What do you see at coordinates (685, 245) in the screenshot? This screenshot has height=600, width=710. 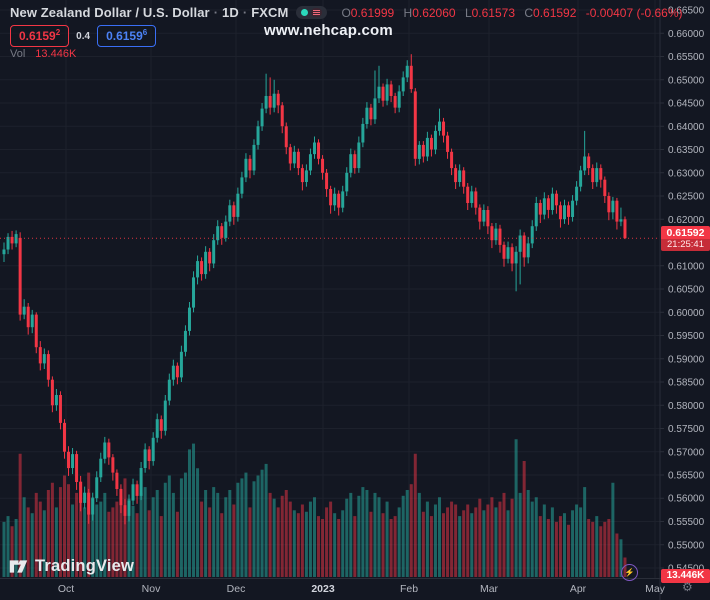 I see `bar-countdown: 21:25:41` at bounding box center [685, 245].